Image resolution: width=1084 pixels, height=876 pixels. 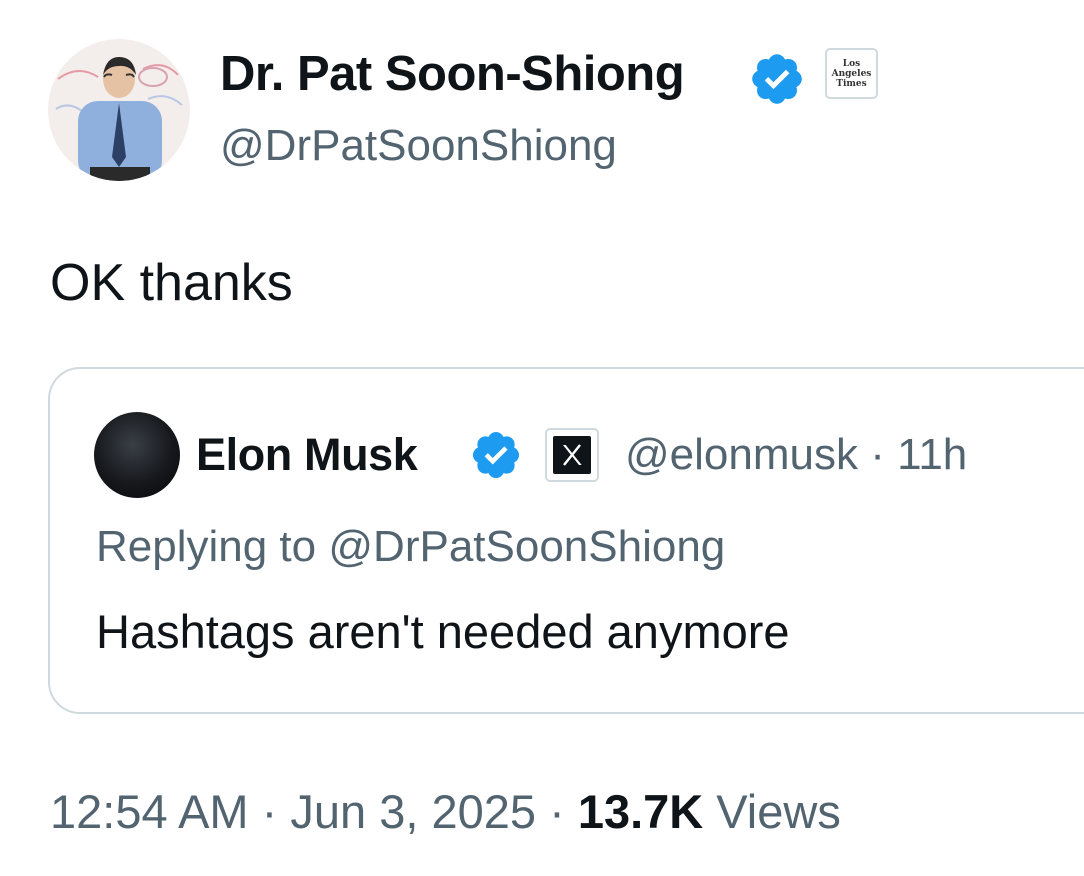 I want to click on replying-to-handle: @DrPatSoonShiong, so click(x=526, y=546).